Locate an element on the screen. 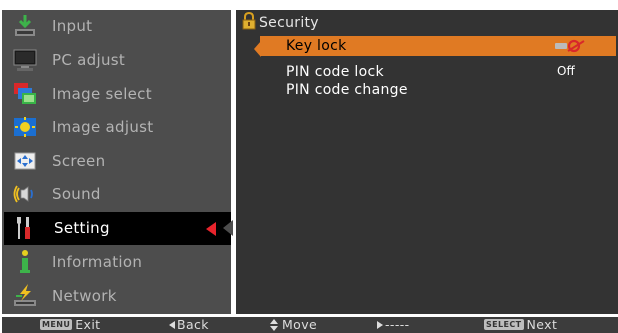 The height and width of the screenshot is (333, 618). information-icon is located at coordinates (25, 261).